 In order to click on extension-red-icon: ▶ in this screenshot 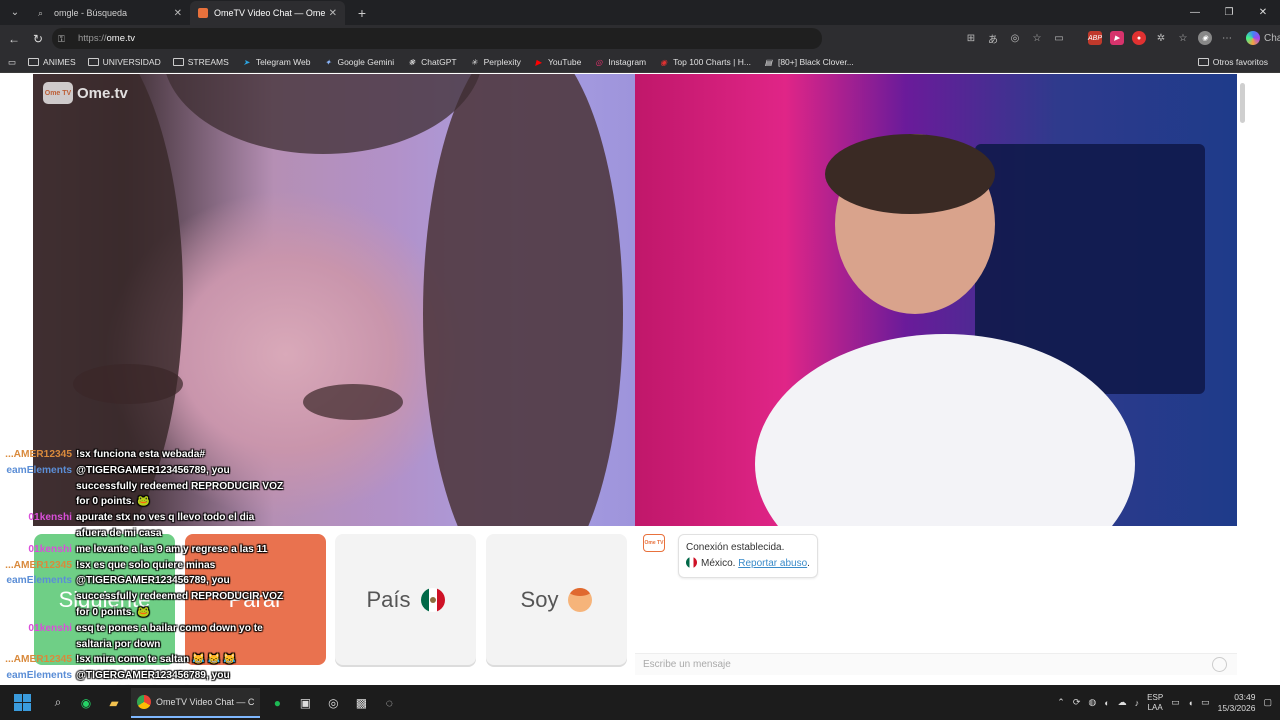, I will do `click(1117, 38)`.